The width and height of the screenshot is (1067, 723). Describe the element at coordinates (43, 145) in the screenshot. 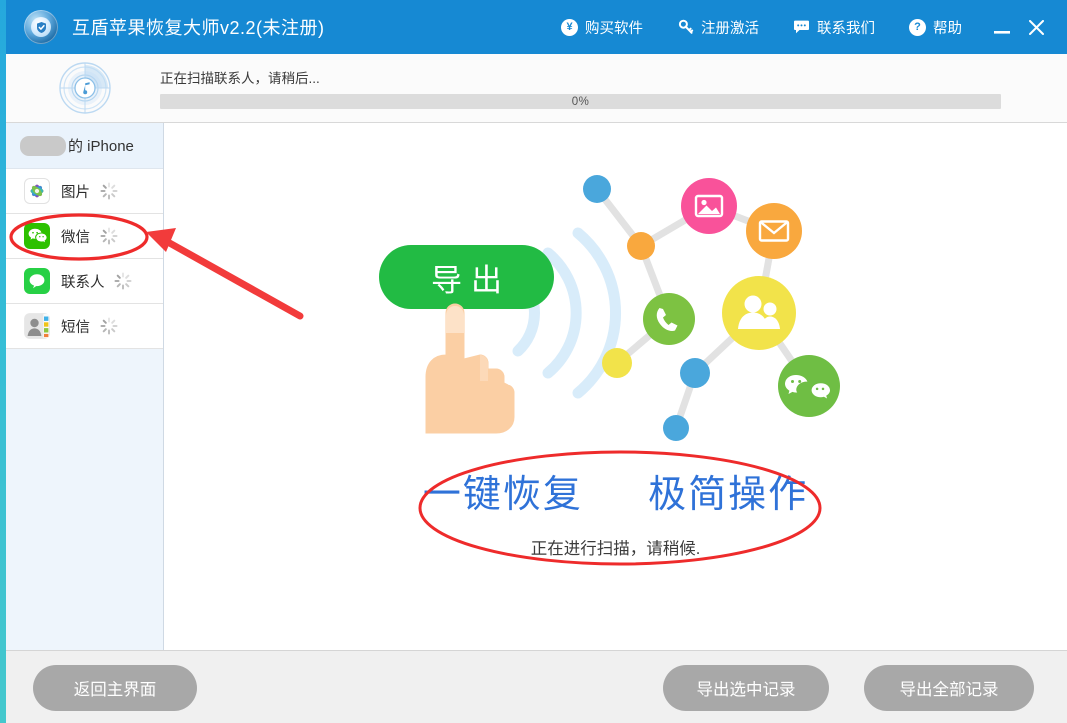

I see `device-name-redaction` at that location.